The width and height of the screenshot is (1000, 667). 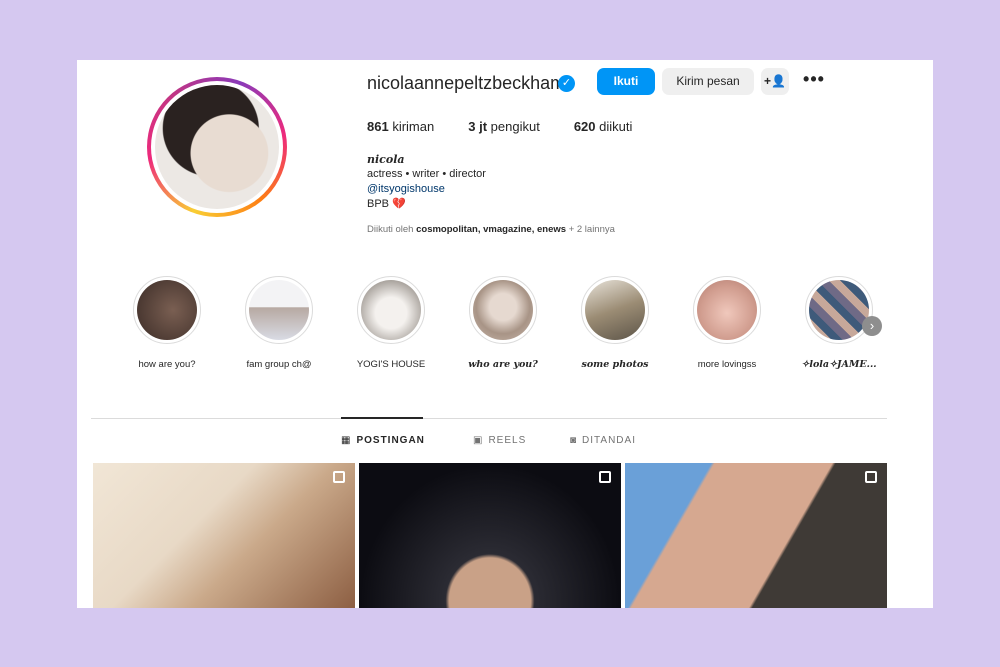 I want to click on highlight-item: 𝒘𝒉𝒐 𝒂𝒓𝒆 𝒚𝒐𝒖?, so click(x=503, y=323).